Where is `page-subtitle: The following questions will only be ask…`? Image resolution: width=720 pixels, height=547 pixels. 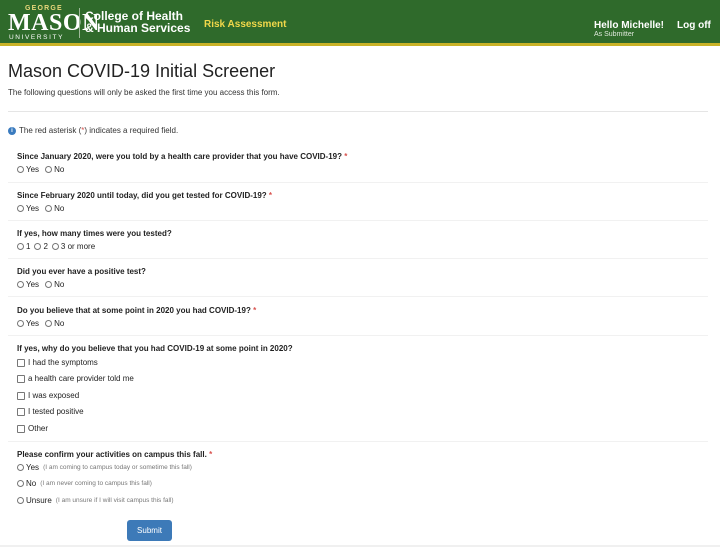 page-subtitle: The following questions will only be ask… is located at coordinates (144, 92).